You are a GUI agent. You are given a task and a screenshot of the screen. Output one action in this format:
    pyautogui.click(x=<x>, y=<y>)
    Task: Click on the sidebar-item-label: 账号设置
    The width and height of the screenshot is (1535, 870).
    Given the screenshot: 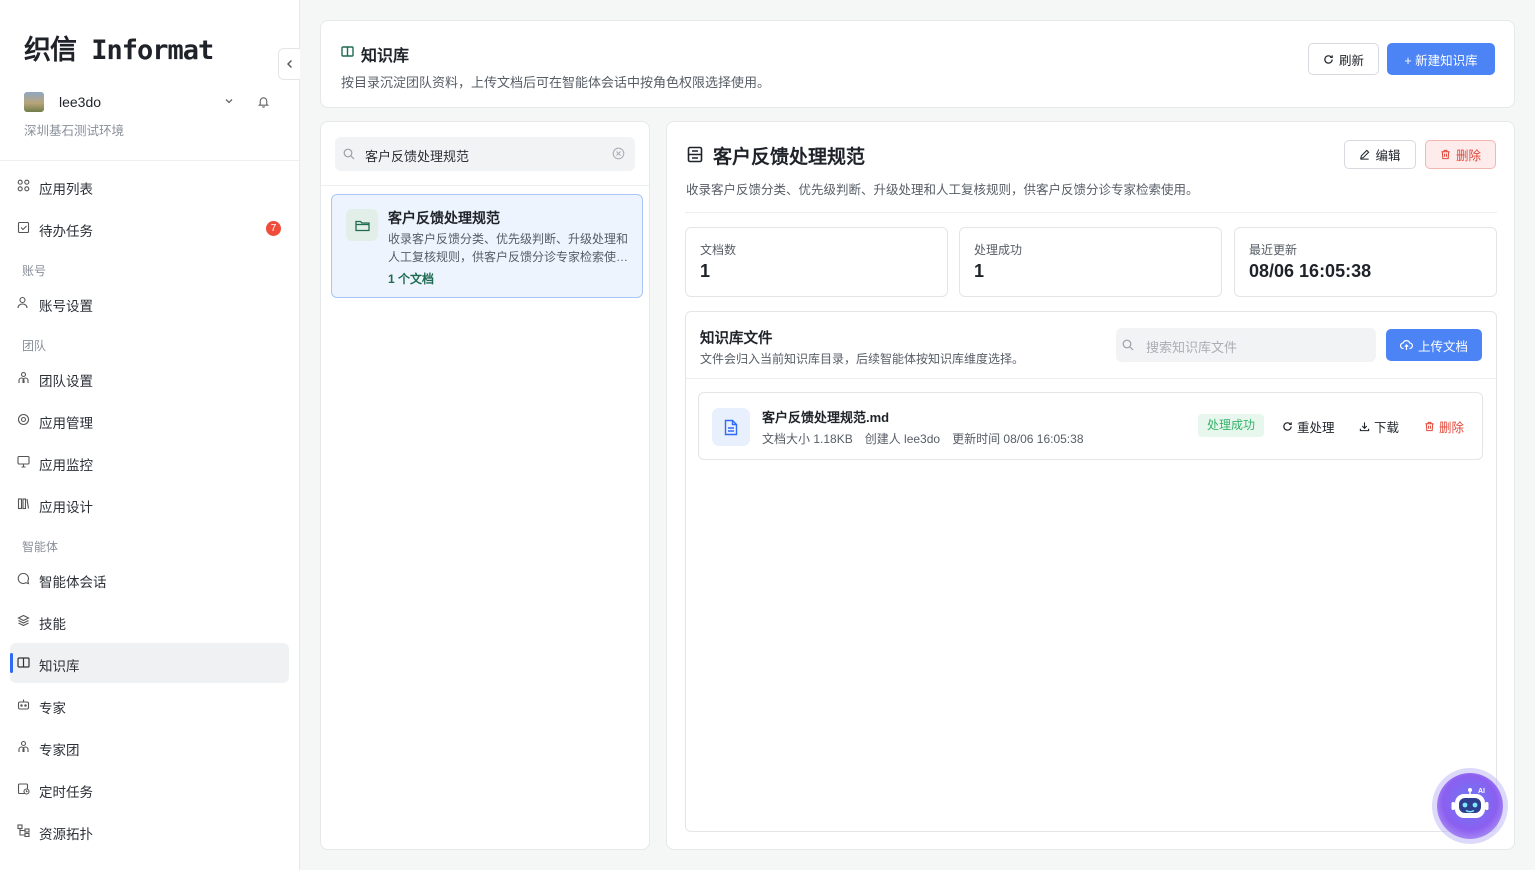 What is the action you would take?
    pyautogui.click(x=66, y=306)
    